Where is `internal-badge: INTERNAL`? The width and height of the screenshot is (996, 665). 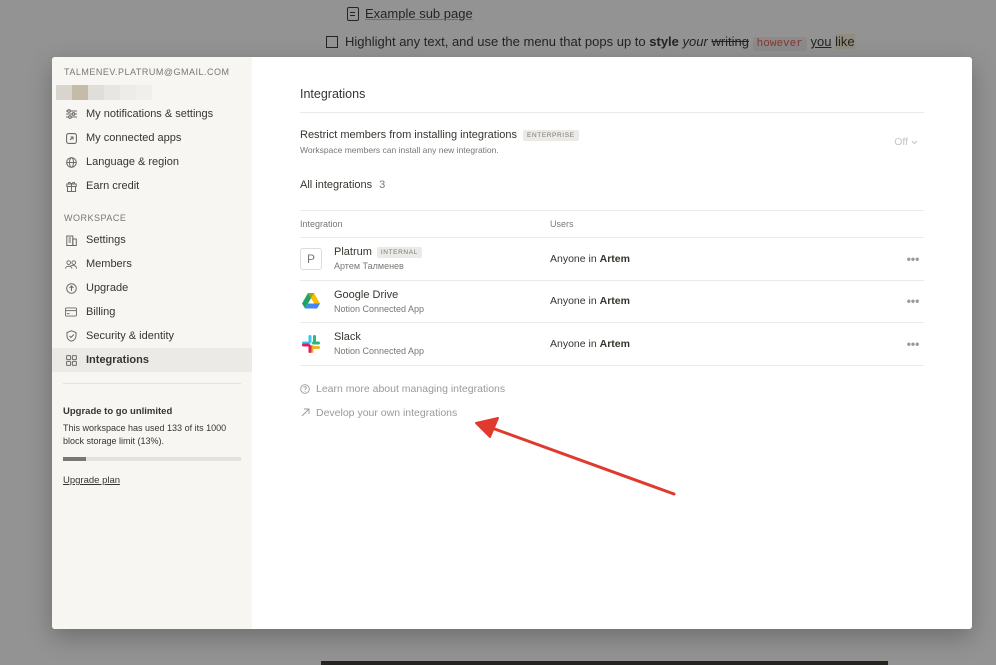 internal-badge: INTERNAL is located at coordinates (399, 252).